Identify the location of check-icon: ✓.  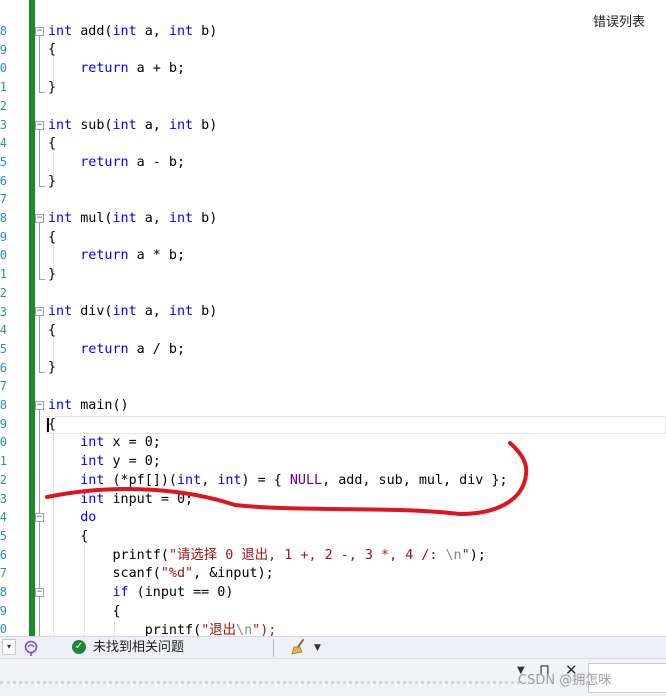
(79, 647).